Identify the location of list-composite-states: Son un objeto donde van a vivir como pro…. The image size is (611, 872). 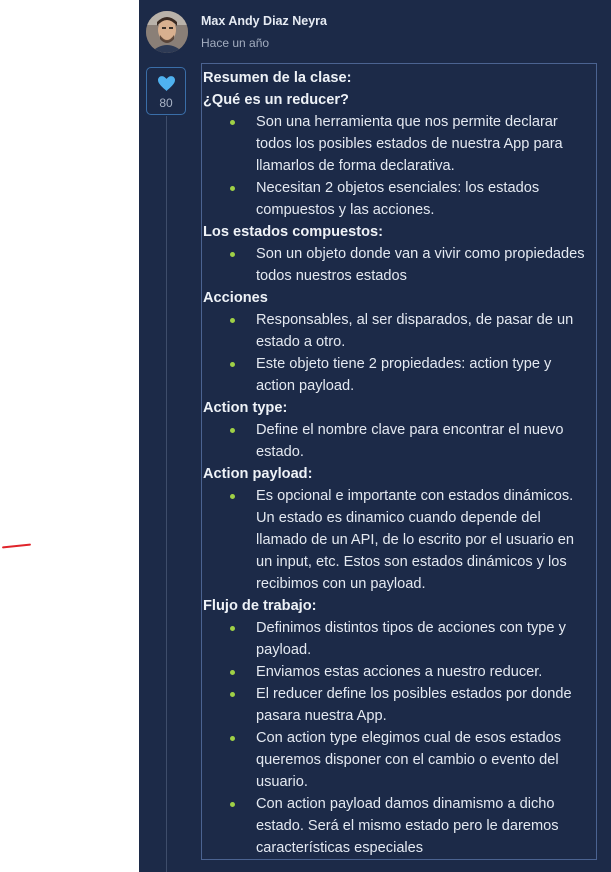
(399, 265).